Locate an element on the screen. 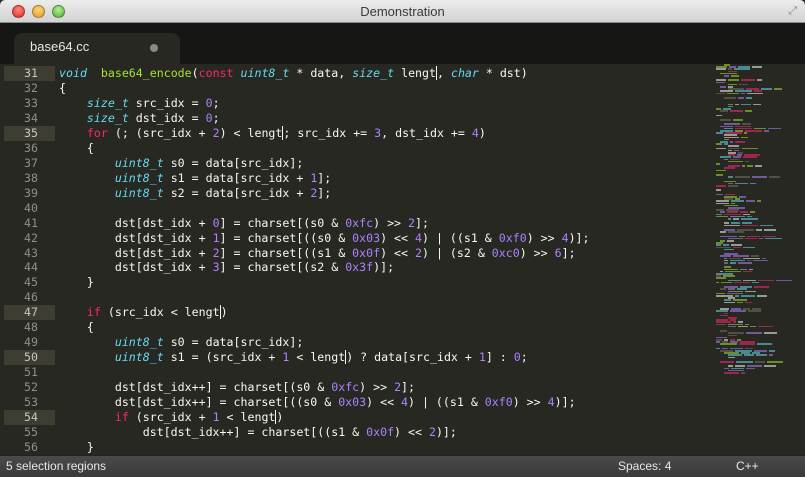 This screenshot has height=477, width=805. code-line: 39 uint8_t s2 = data[src_idx + 2]; is located at coordinates (358, 193).